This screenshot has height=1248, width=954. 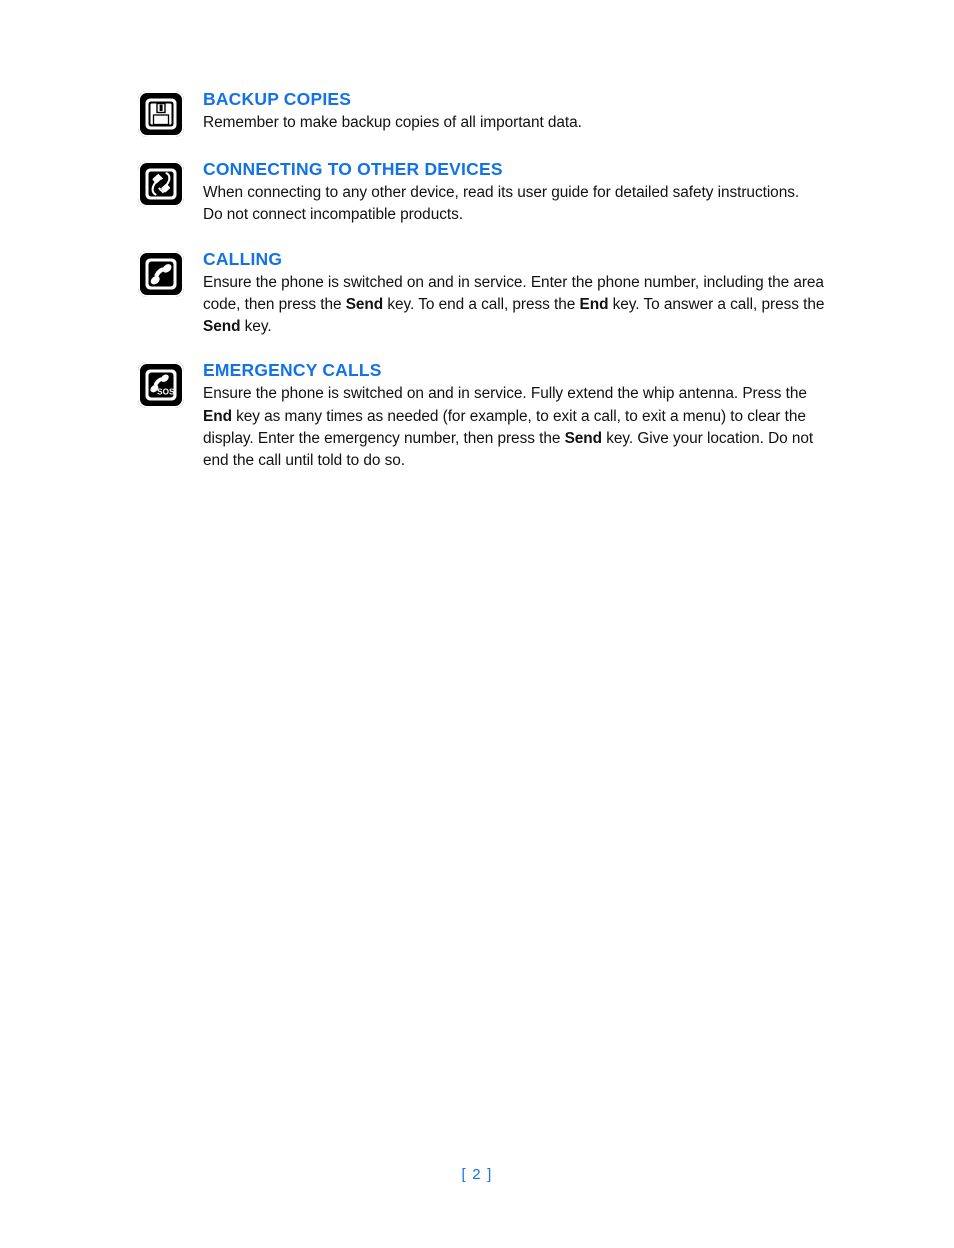 I want to click on icon-cell: SOS, so click(x=170, y=384).